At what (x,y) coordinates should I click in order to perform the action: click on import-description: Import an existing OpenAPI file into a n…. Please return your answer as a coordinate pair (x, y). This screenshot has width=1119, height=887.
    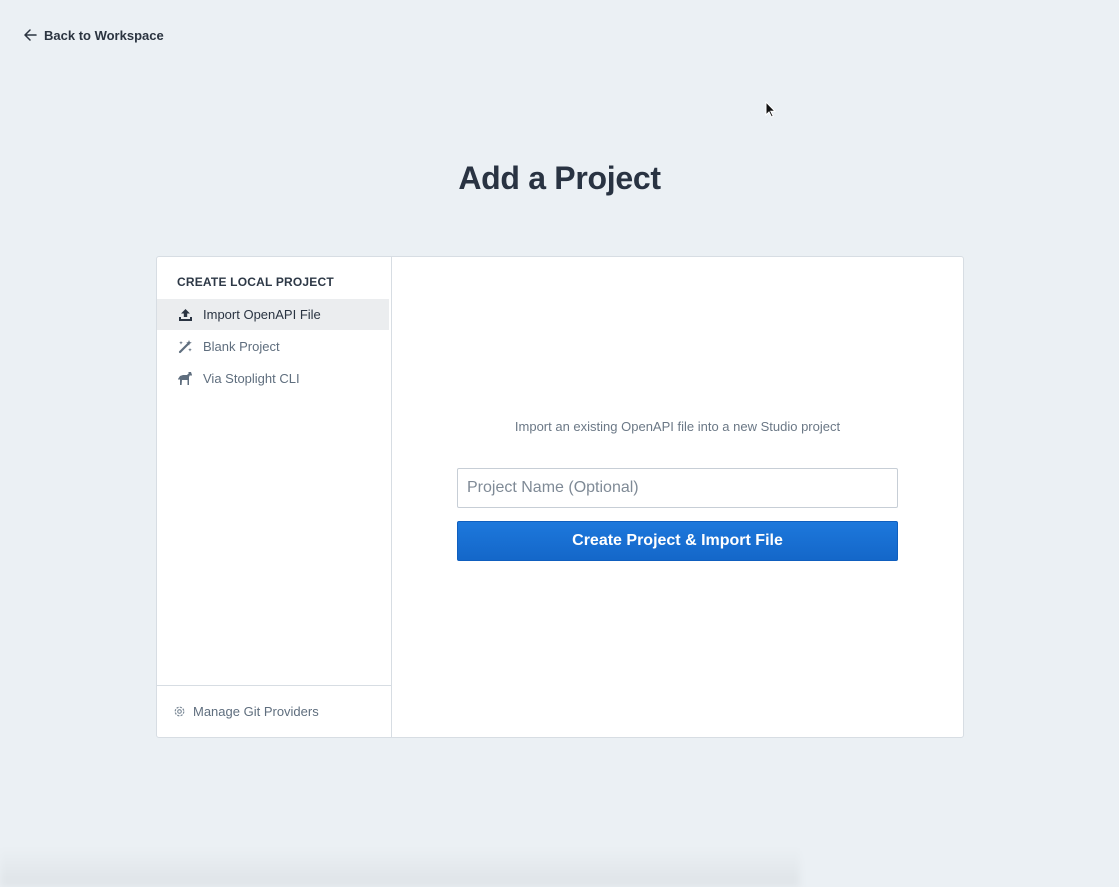
    Looking at the image, I should click on (677, 426).